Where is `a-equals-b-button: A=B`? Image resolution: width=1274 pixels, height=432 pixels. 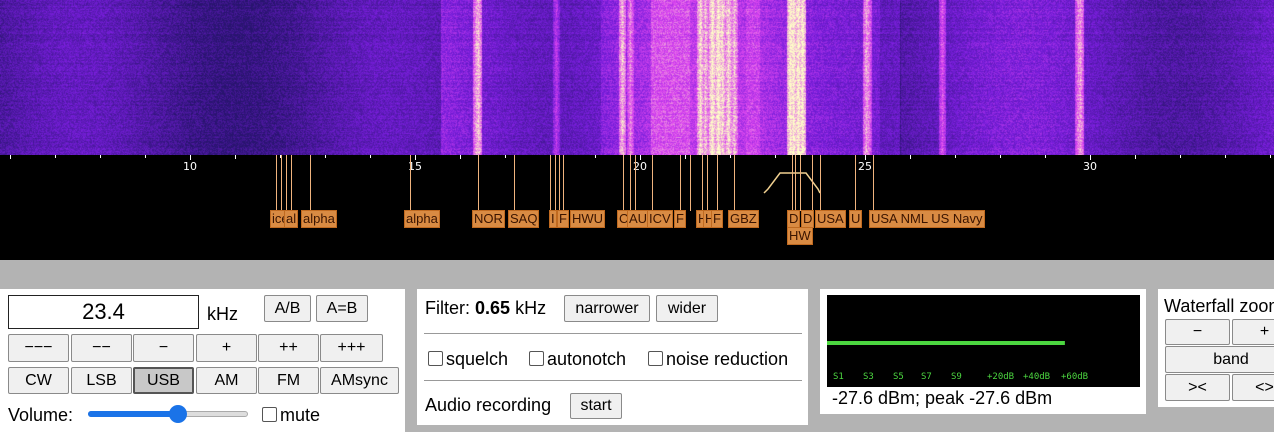 a-equals-b-button: A=B is located at coordinates (342, 308).